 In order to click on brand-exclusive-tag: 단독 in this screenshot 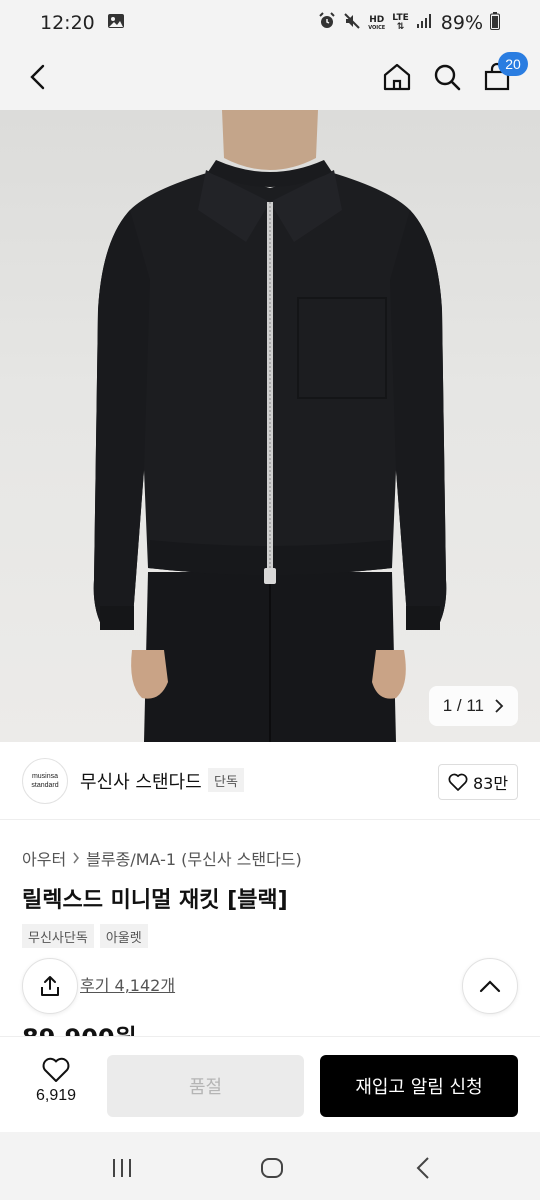, I will do `click(226, 780)`.